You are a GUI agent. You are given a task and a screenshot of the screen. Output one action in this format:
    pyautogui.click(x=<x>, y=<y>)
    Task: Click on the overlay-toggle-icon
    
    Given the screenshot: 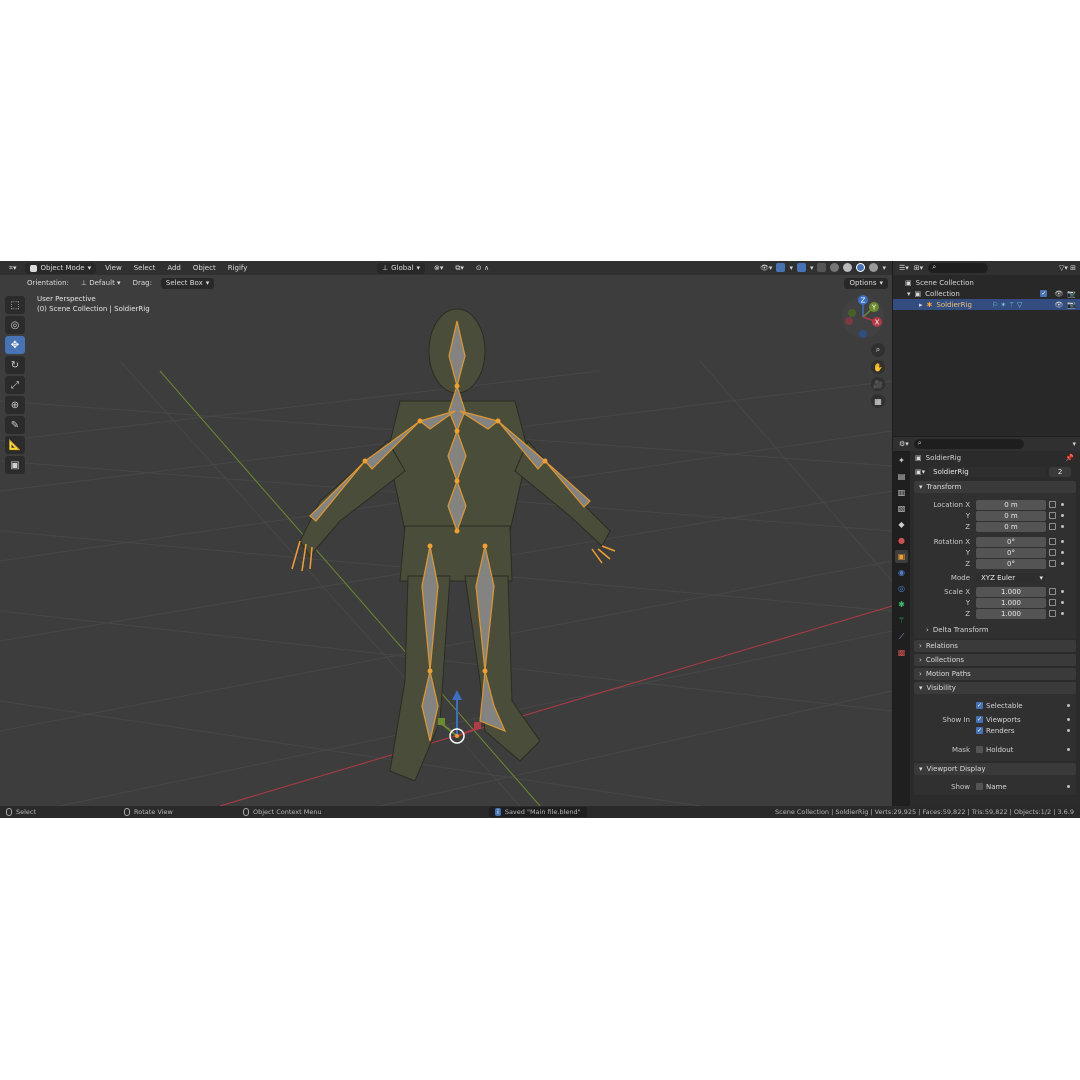 What is the action you would take?
    pyautogui.click(x=801, y=267)
    